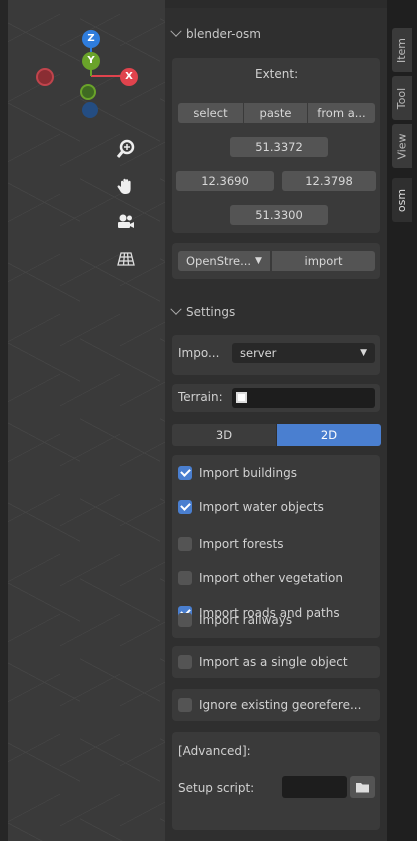 The image size is (417, 841). I want to click on paste-button: paste, so click(275, 113).